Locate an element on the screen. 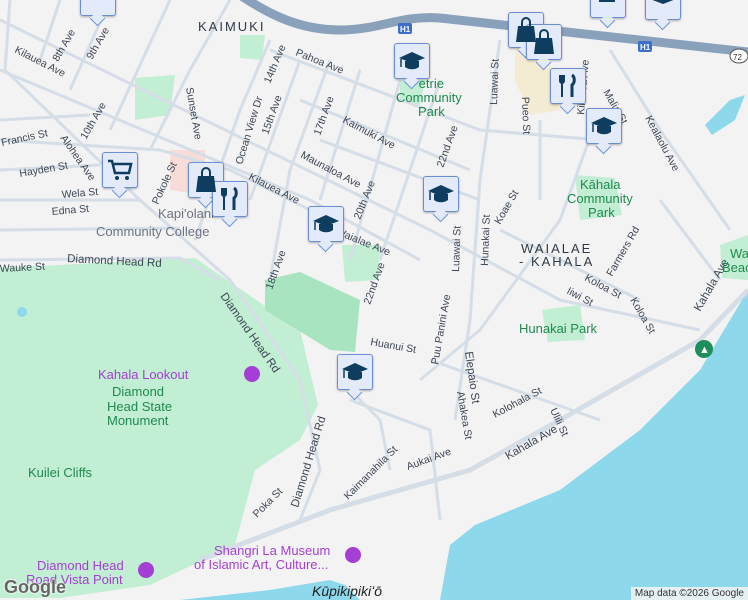 The width and height of the screenshot is (748, 600). svg-text: Kahala Ave is located at coordinates (532, 442).